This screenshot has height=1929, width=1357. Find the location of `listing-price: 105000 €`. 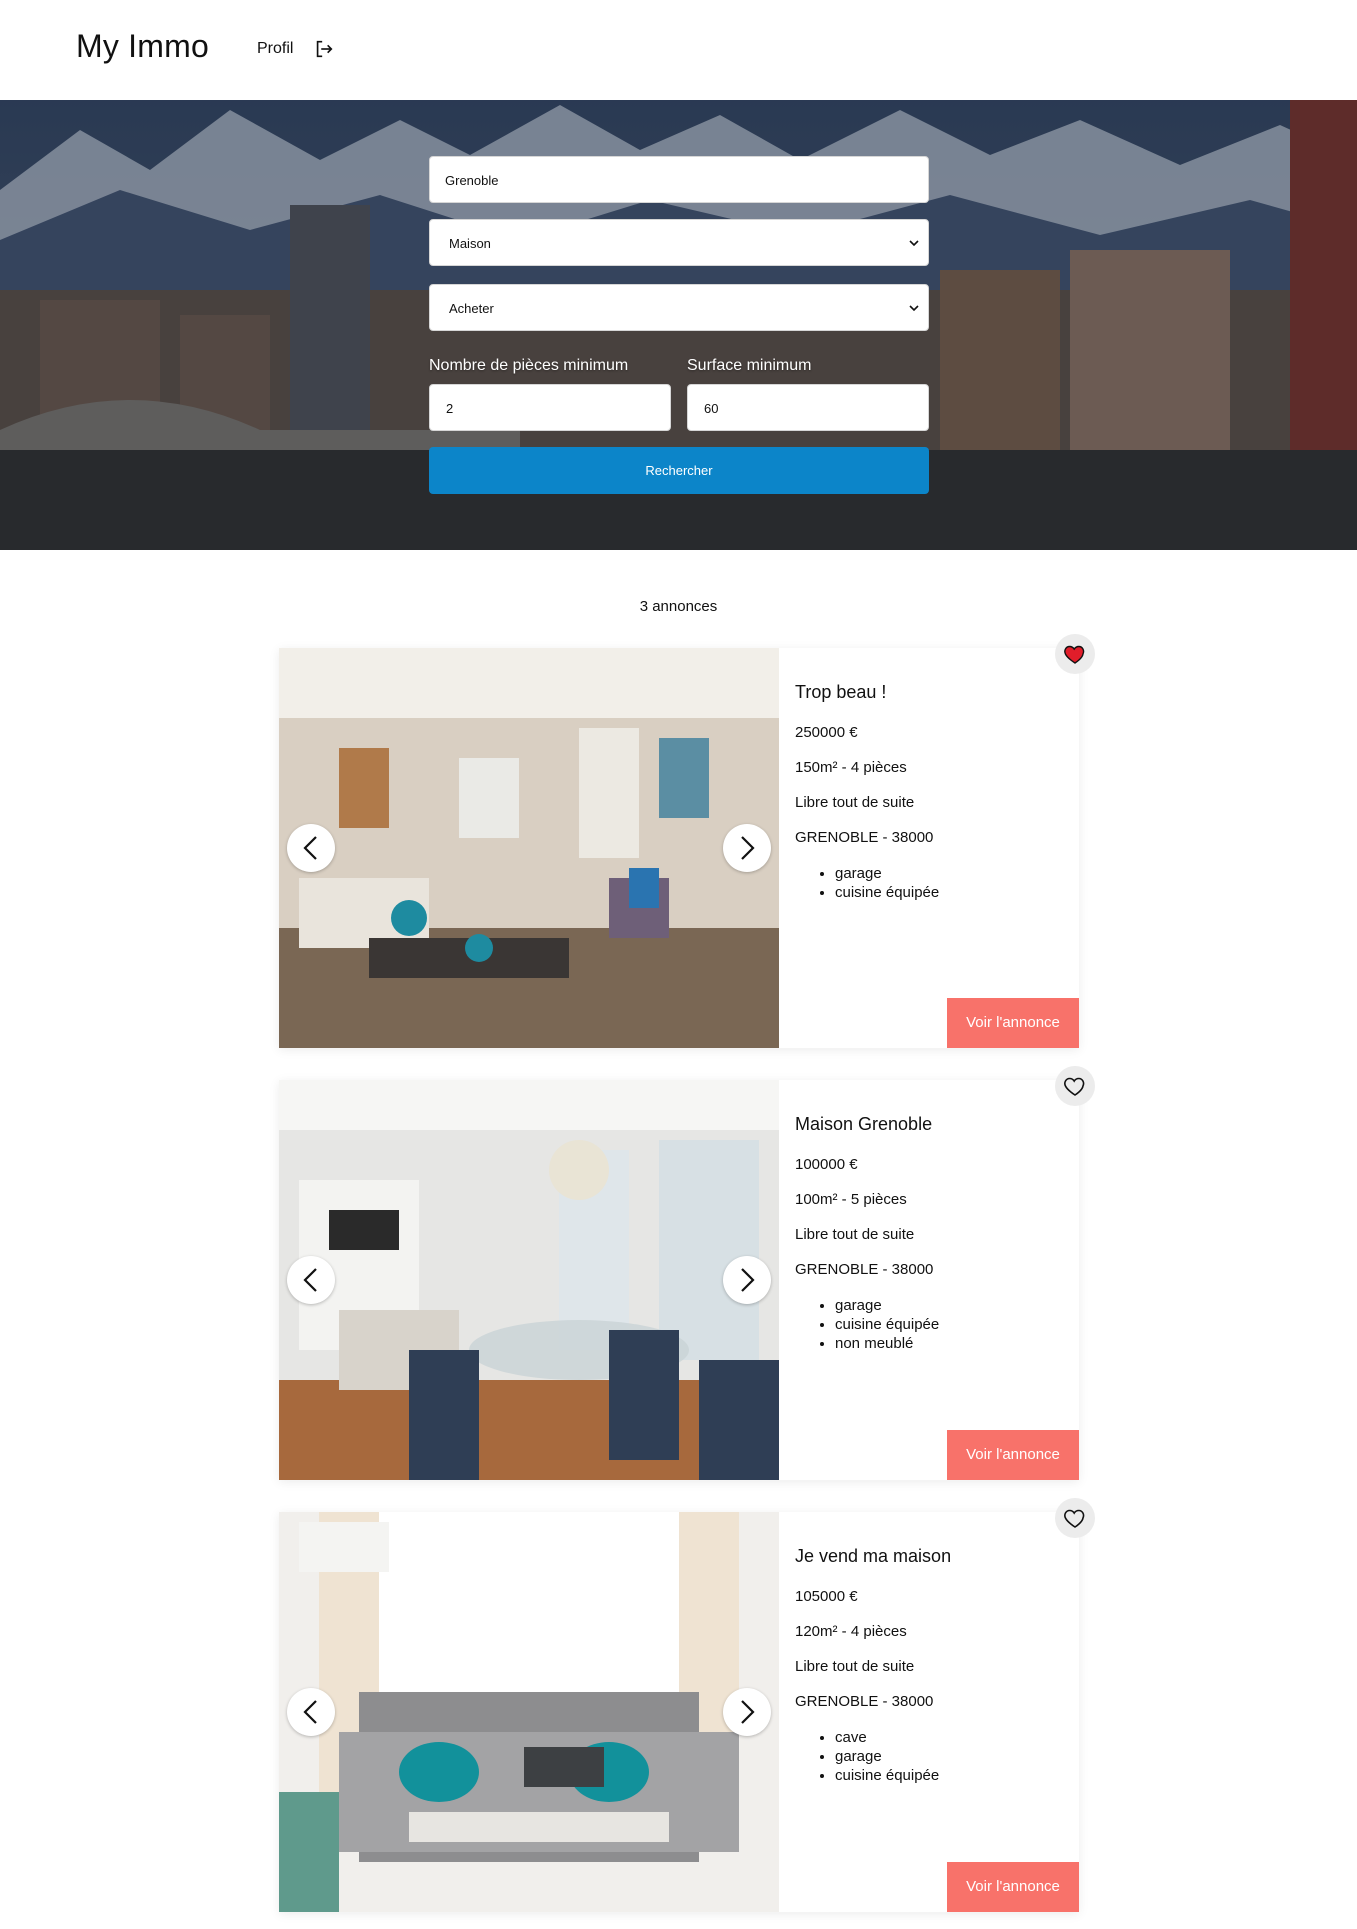

listing-price: 105000 € is located at coordinates (826, 1596).